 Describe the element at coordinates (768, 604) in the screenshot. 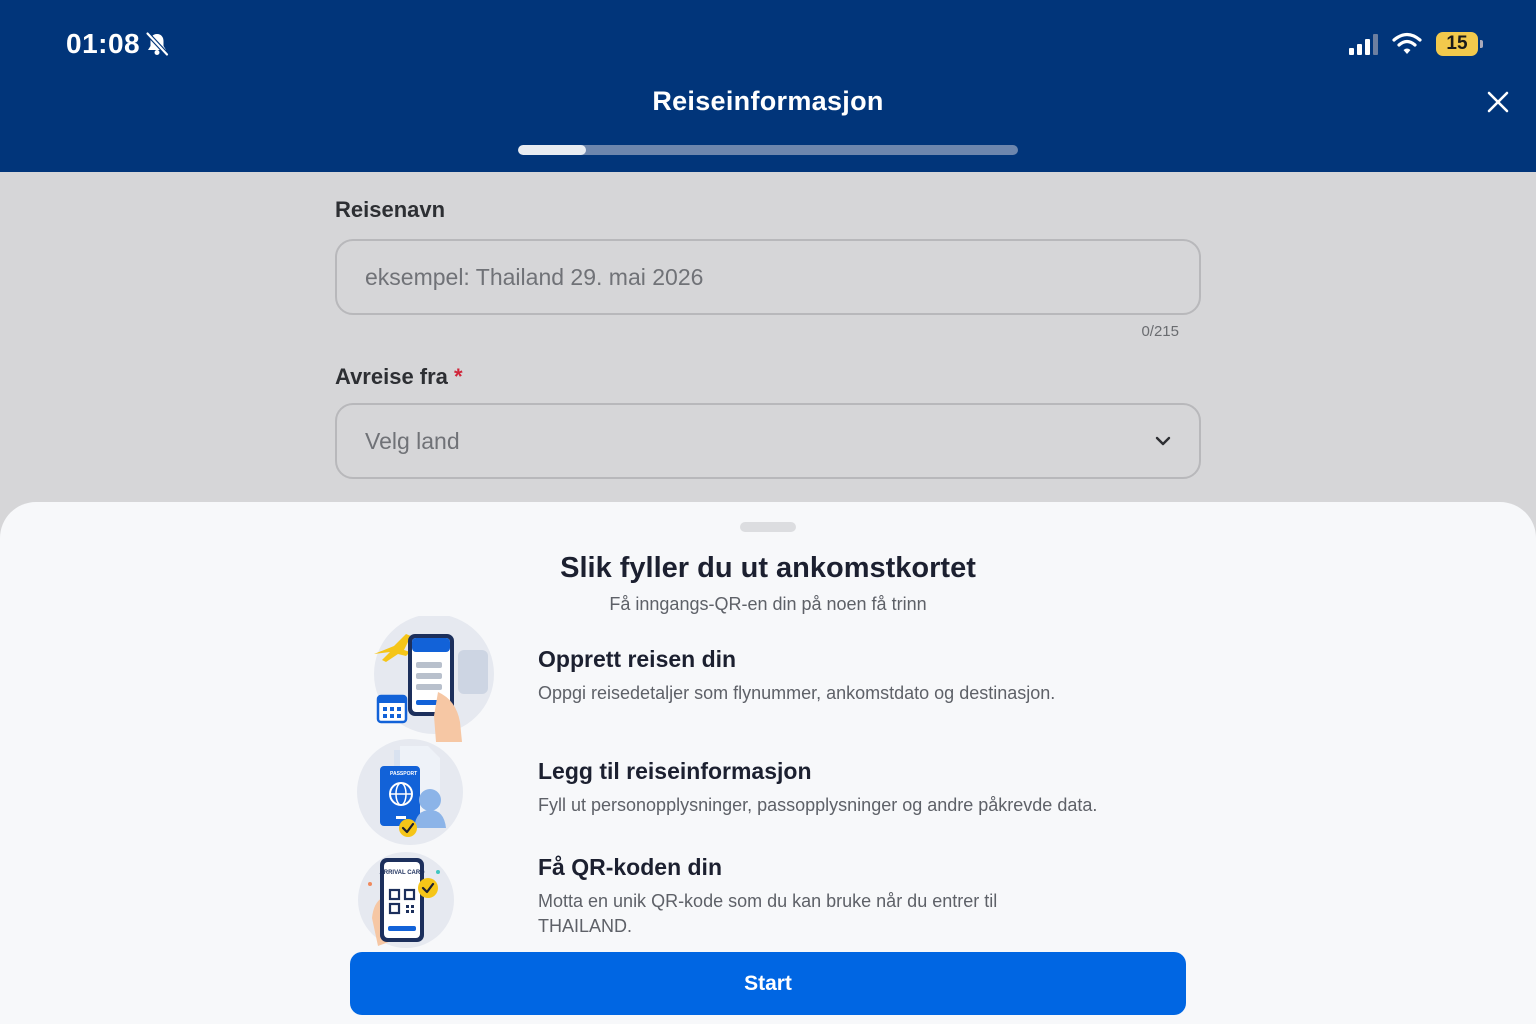

I see `sheet-subtitle: Få inngangs-QR-en din på noen få trinn` at that location.